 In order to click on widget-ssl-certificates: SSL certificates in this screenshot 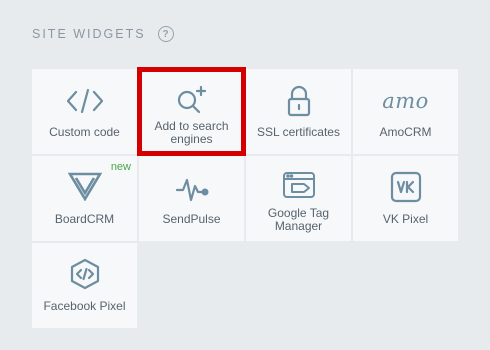, I will do `click(298, 111)`.